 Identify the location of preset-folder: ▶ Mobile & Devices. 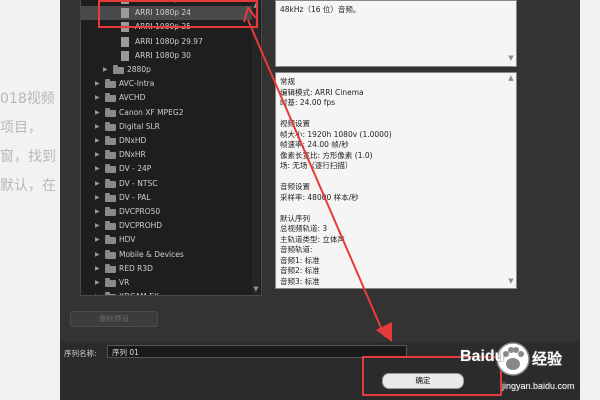
(167, 255).